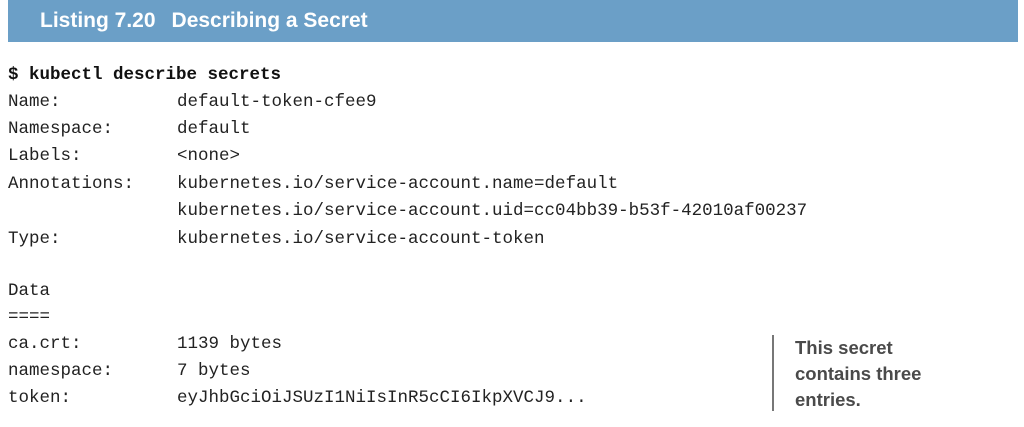 The width and height of the screenshot is (1024, 427). What do you see at coordinates (145, 75) in the screenshot?
I see `command-line: $ kubectl describe secrets` at bounding box center [145, 75].